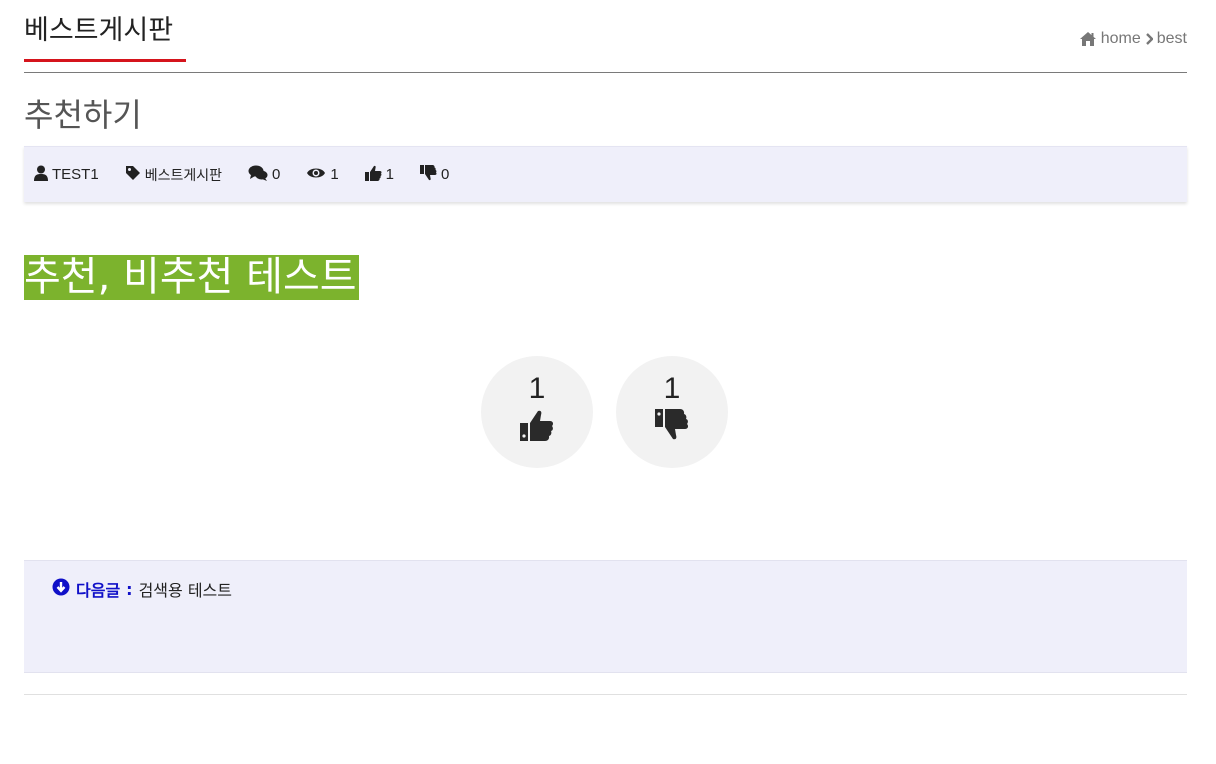 The image size is (1216, 764). What do you see at coordinates (75, 174) in the screenshot?
I see `meta-author-name: TEST1` at bounding box center [75, 174].